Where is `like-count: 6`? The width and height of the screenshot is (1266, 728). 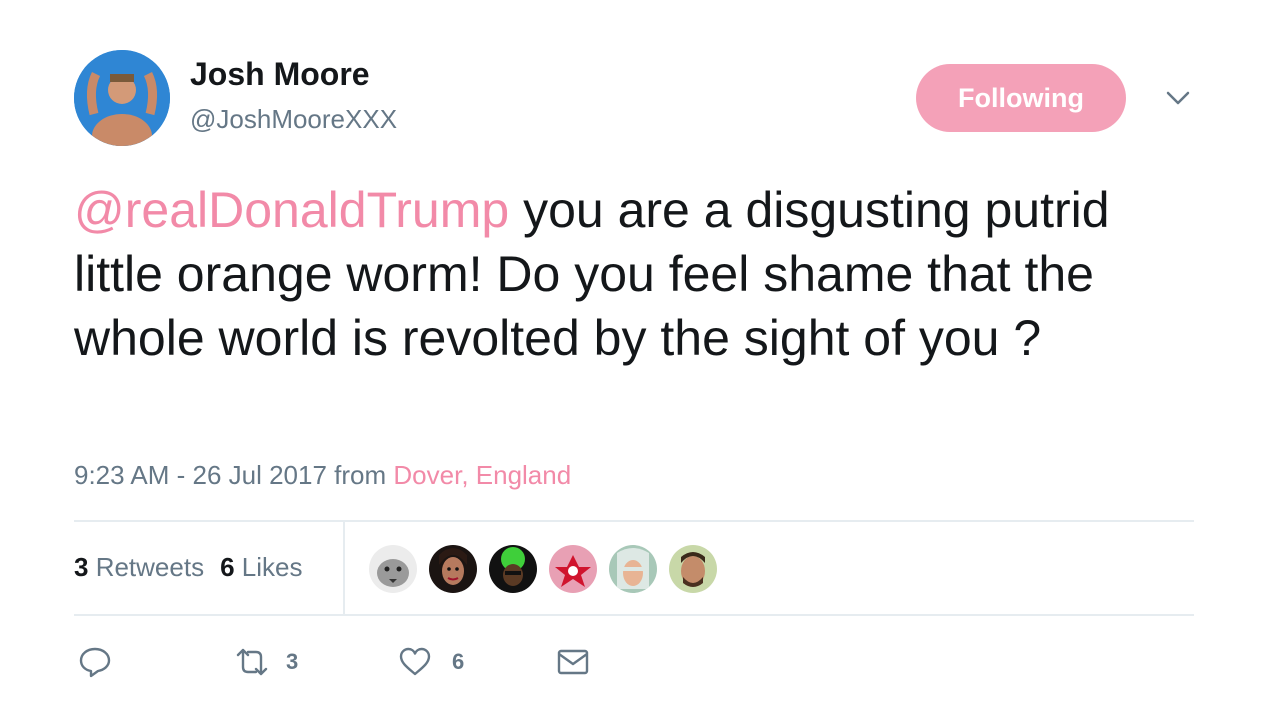 like-count: 6 is located at coordinates (458, 661).